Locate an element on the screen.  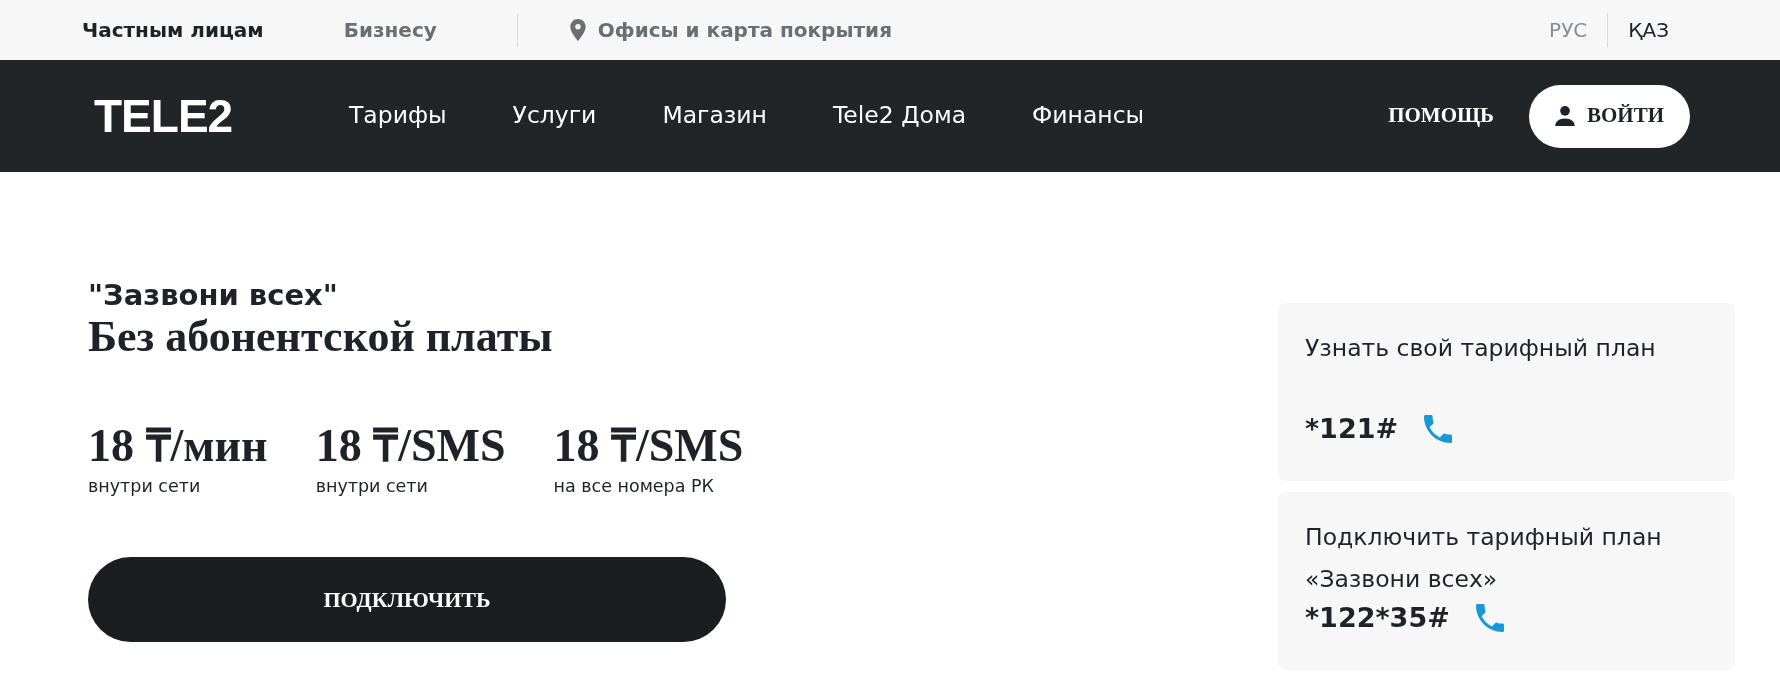
nav-link: Тарифы is located at coordinates (398, 116).